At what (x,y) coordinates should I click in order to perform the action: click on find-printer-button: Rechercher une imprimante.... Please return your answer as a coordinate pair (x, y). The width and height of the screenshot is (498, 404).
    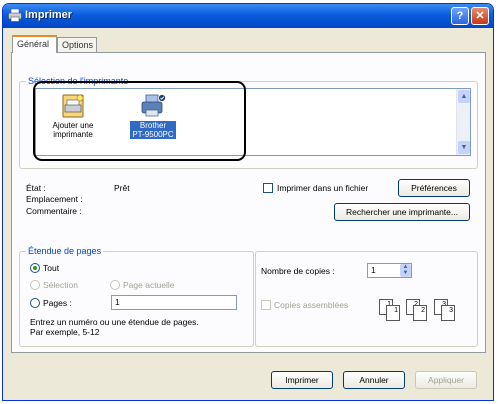
    Looking at the image, I should click on (402, 212).